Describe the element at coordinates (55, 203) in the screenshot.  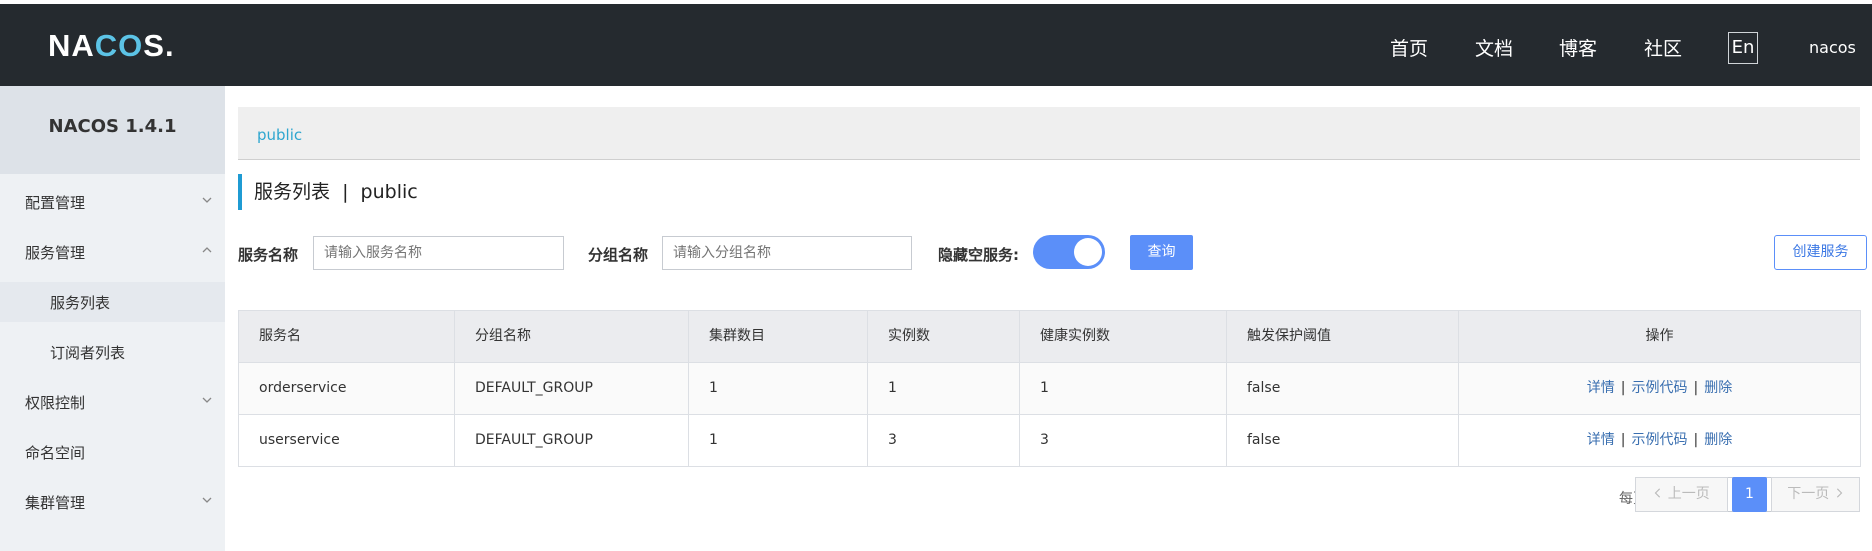
I see `sidebar-item-label: 配置管理` at that location.